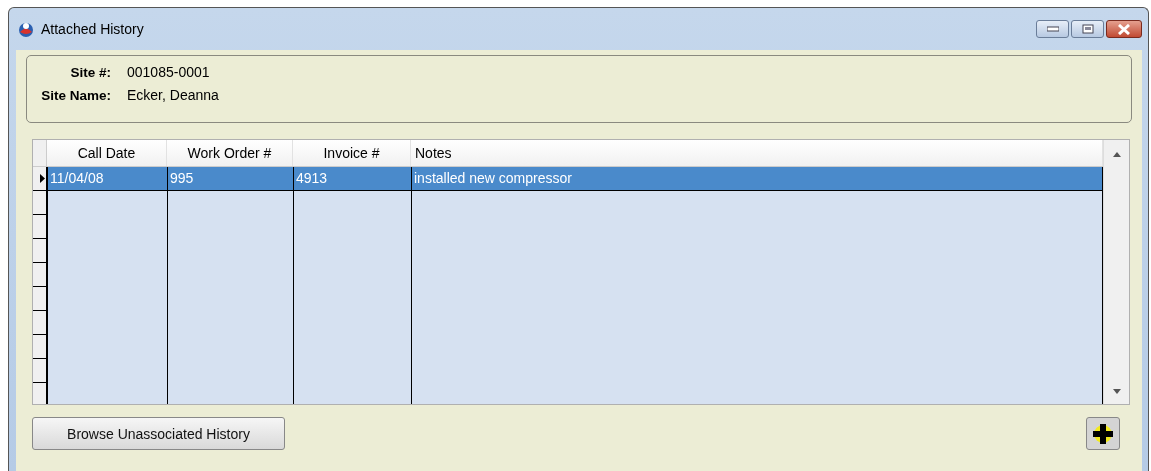 The height and width of the screenshot is (471, 1151). I want to click on add-button, so click(1103, 433).